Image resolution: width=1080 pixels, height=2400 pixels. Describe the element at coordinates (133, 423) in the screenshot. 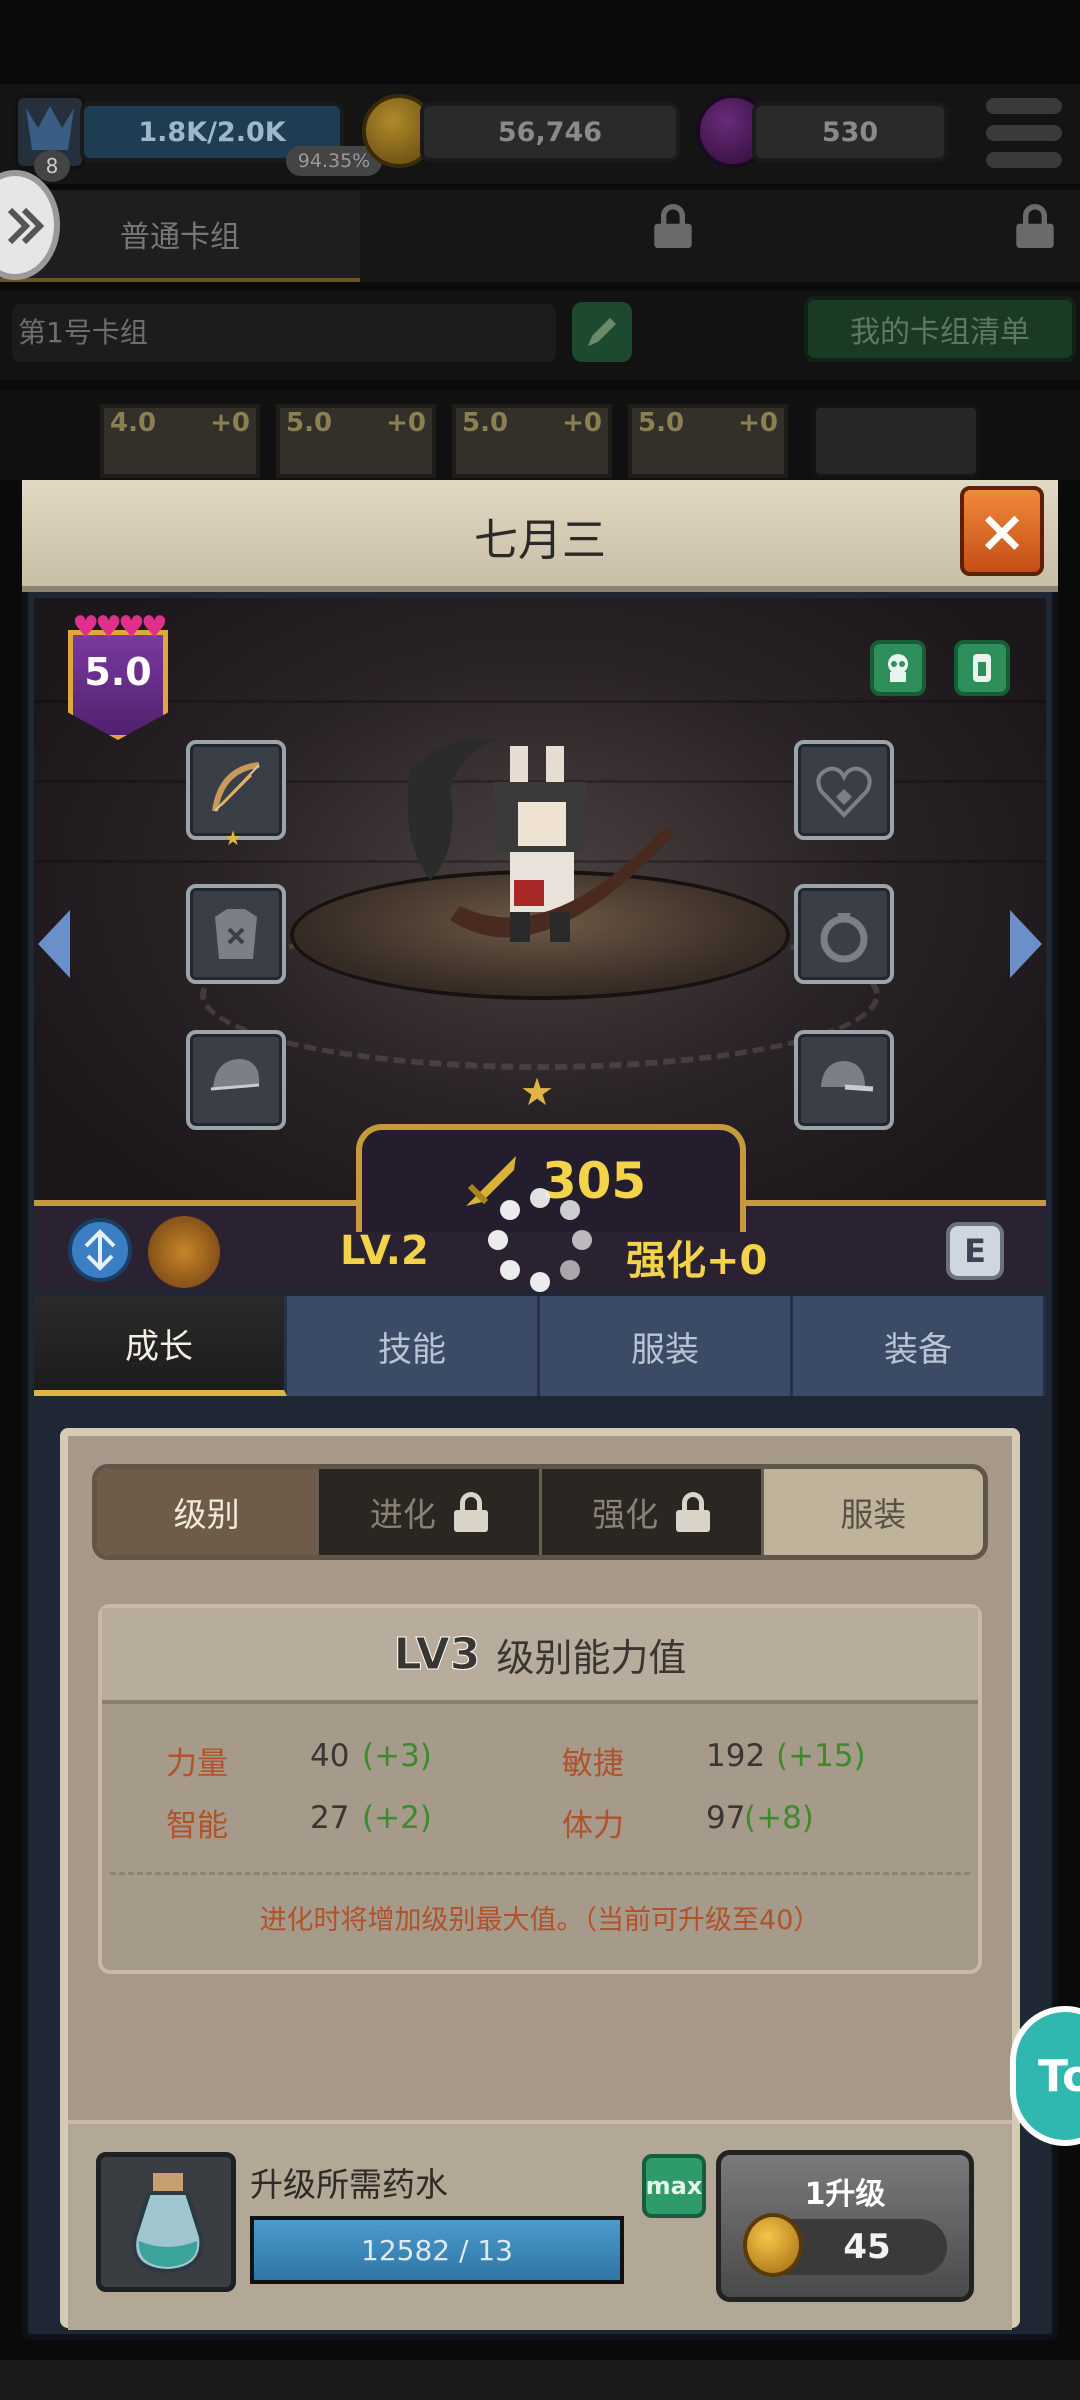

I see `card-grade: 4.0` at that location.